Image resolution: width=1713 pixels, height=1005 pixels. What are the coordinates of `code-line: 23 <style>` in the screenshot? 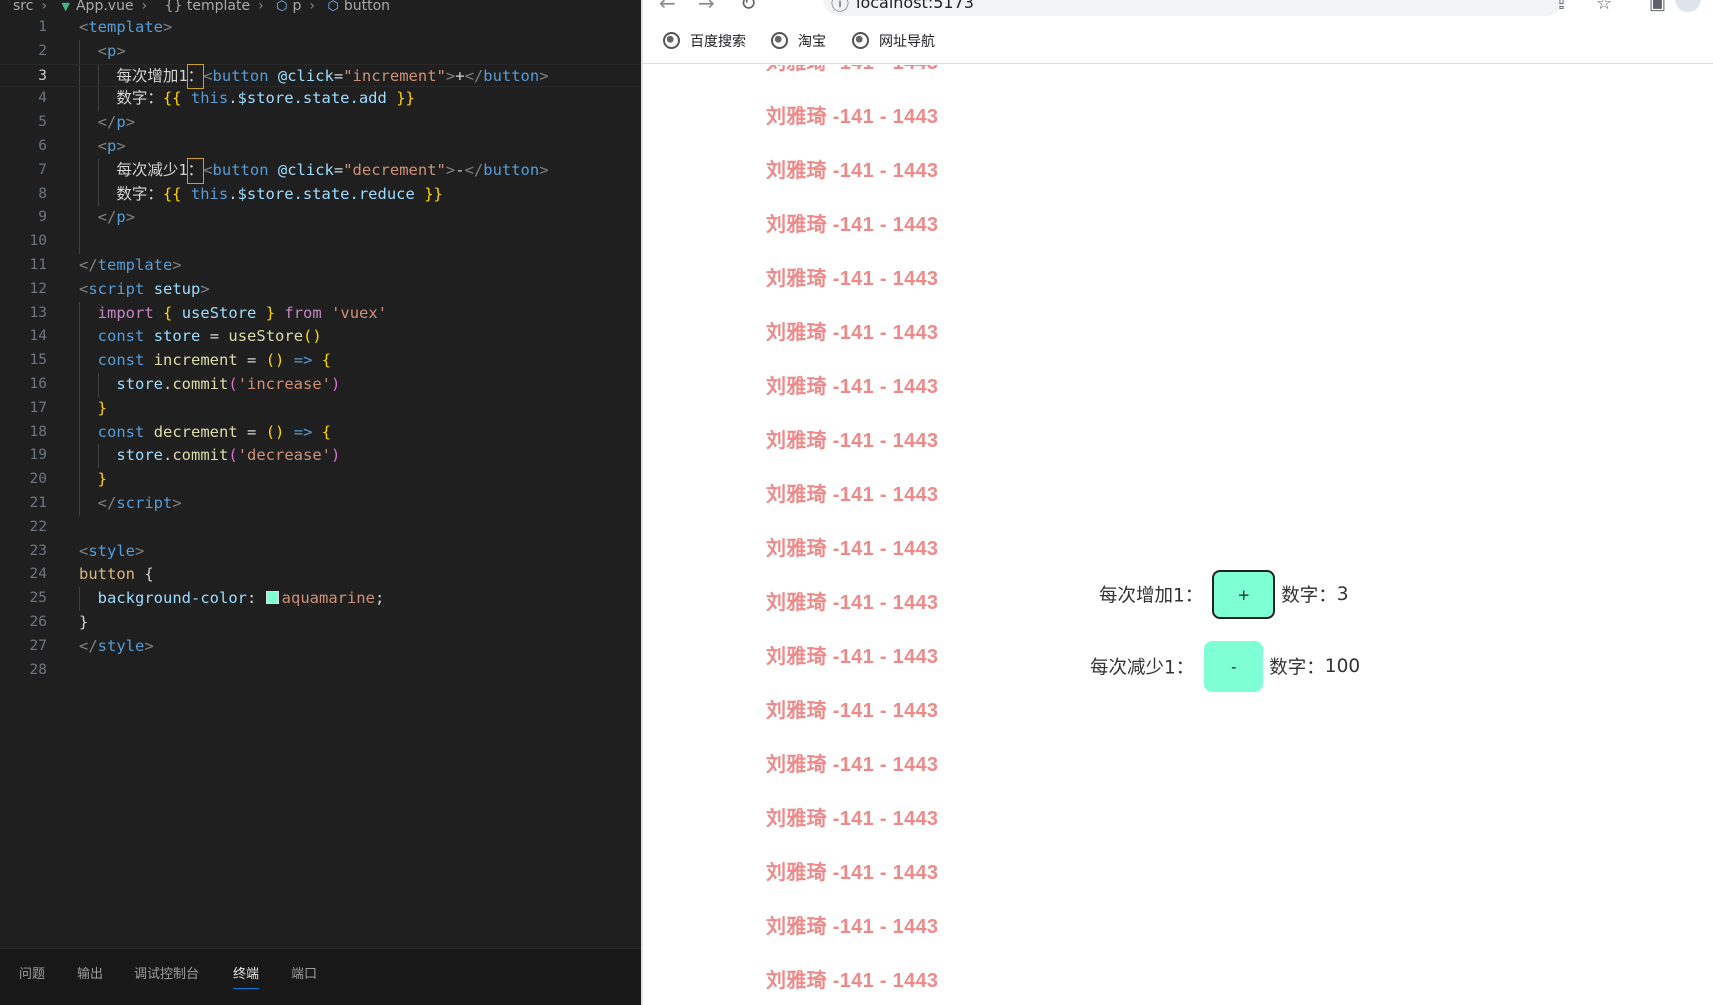 It's located at (320, 552).